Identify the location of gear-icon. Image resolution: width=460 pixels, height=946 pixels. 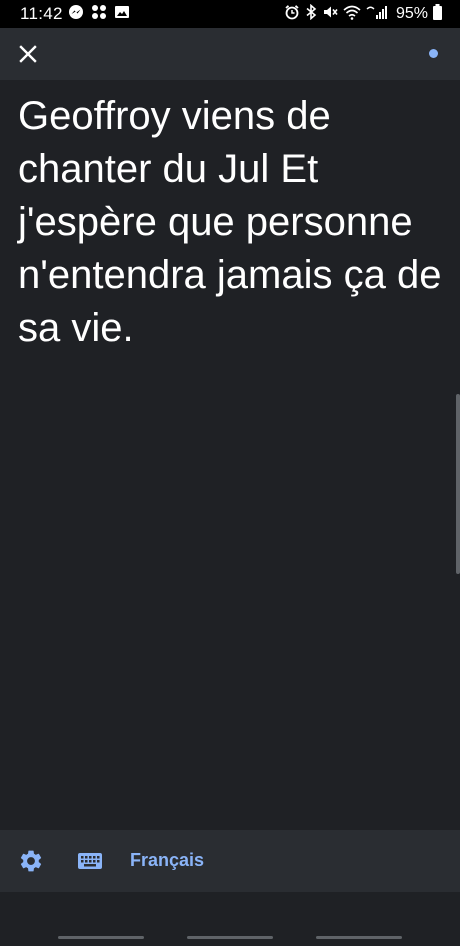
(31, 861).